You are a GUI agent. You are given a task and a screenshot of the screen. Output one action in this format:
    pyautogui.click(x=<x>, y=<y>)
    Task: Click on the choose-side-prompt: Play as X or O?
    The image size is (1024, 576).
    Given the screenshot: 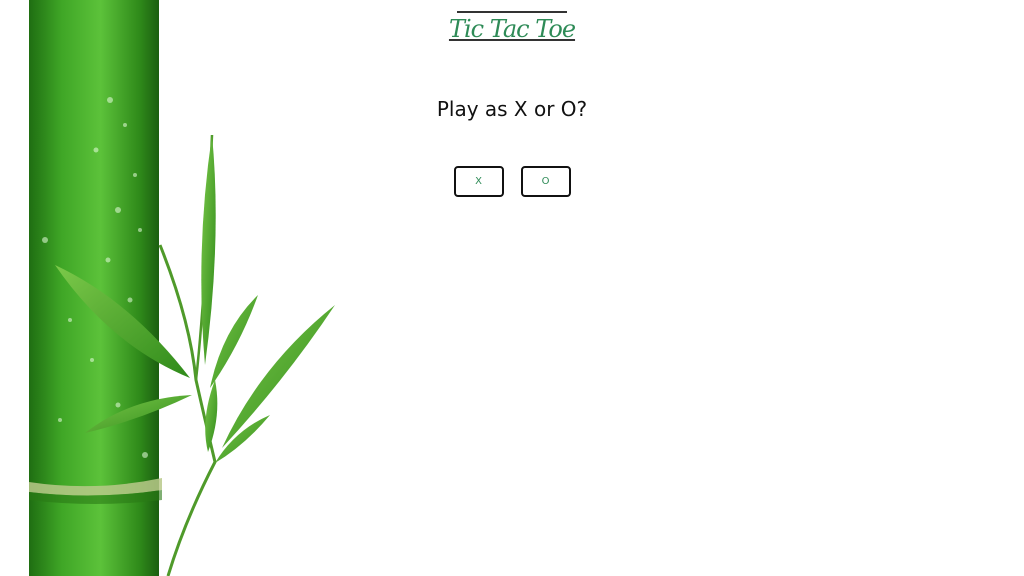 What is the action you would take?
    pyautogui.click(x=512, y=109)
    